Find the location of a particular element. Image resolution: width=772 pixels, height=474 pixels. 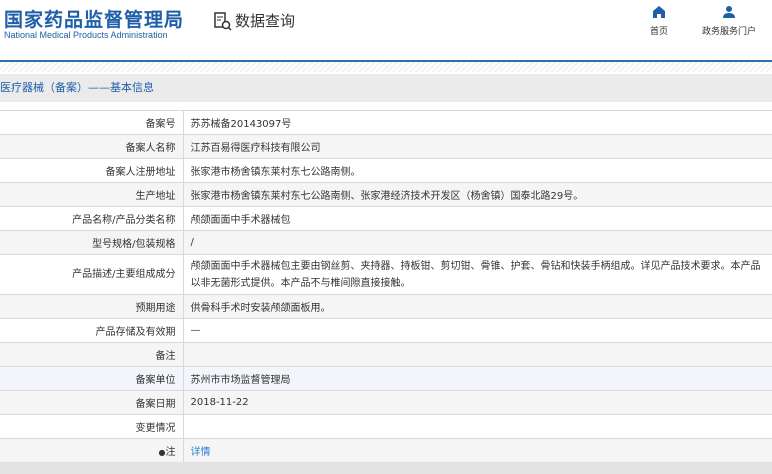

row-label: 产品名称/产品分类名称 is located at coordinates (92, 218).